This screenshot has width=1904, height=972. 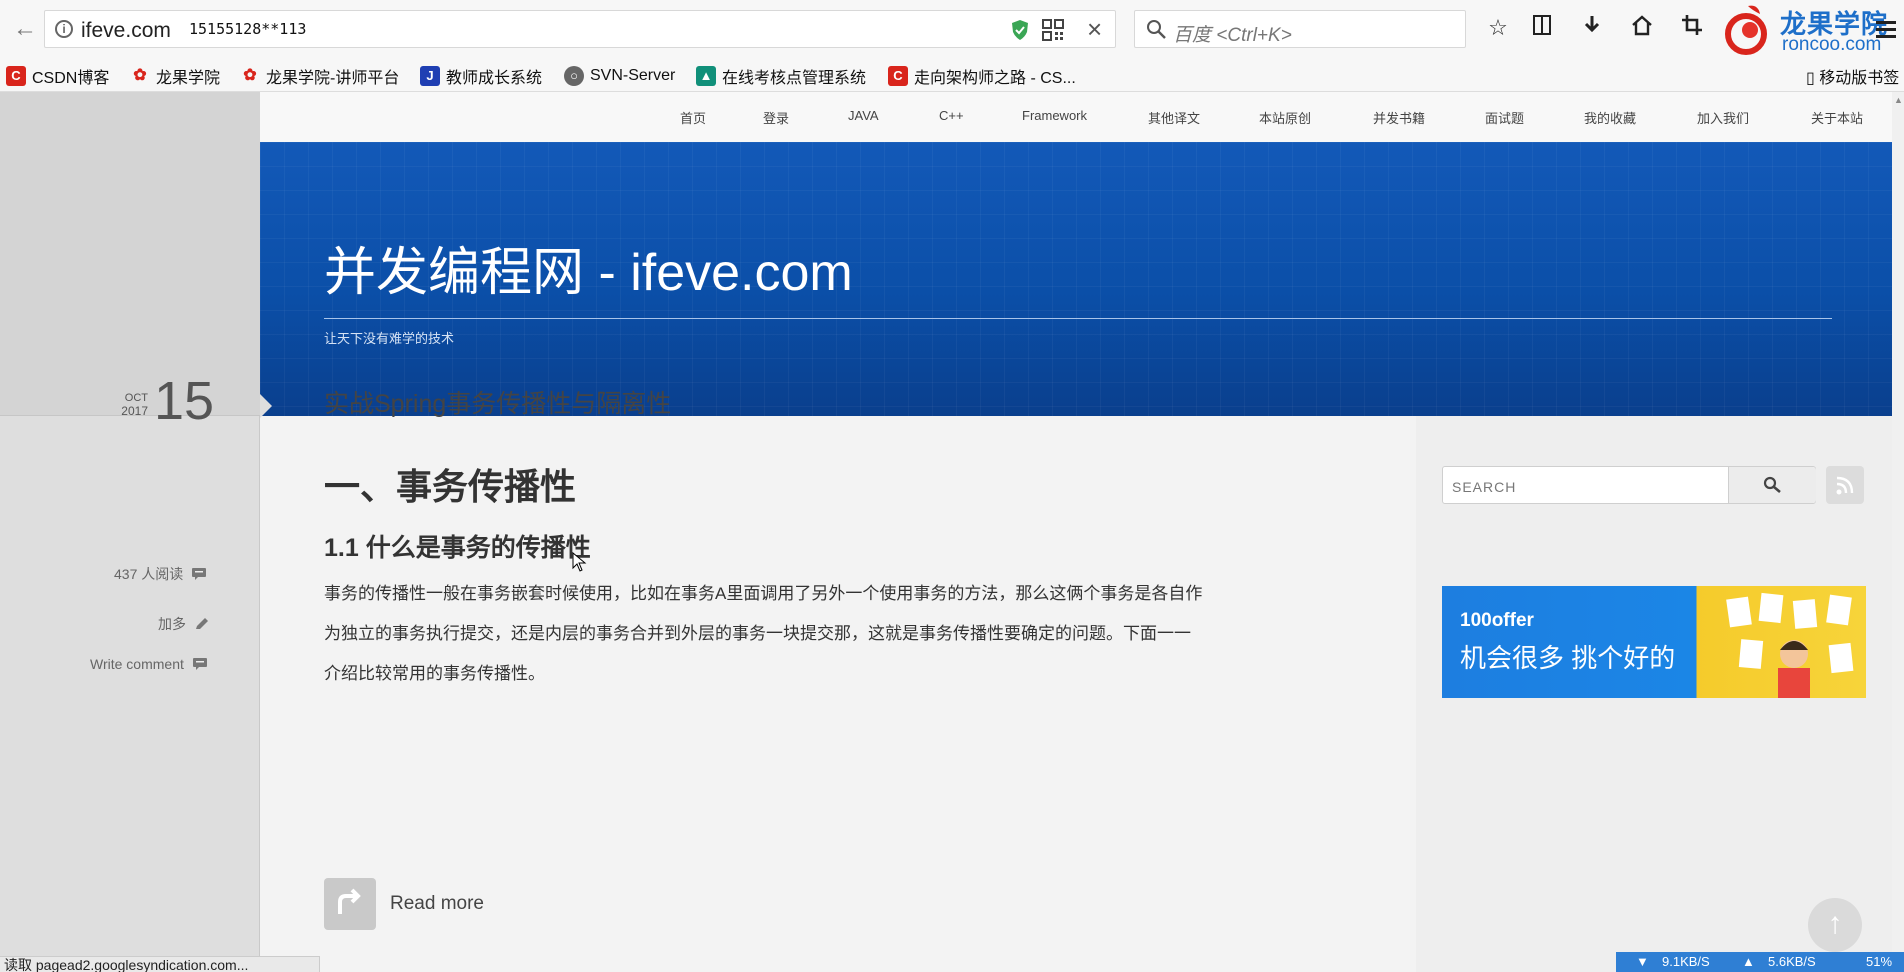 What do you see at coordinates (1746, 30) in the screenshot?
I see `roncoo-logo-icon` at bounding box center [1746, 30].